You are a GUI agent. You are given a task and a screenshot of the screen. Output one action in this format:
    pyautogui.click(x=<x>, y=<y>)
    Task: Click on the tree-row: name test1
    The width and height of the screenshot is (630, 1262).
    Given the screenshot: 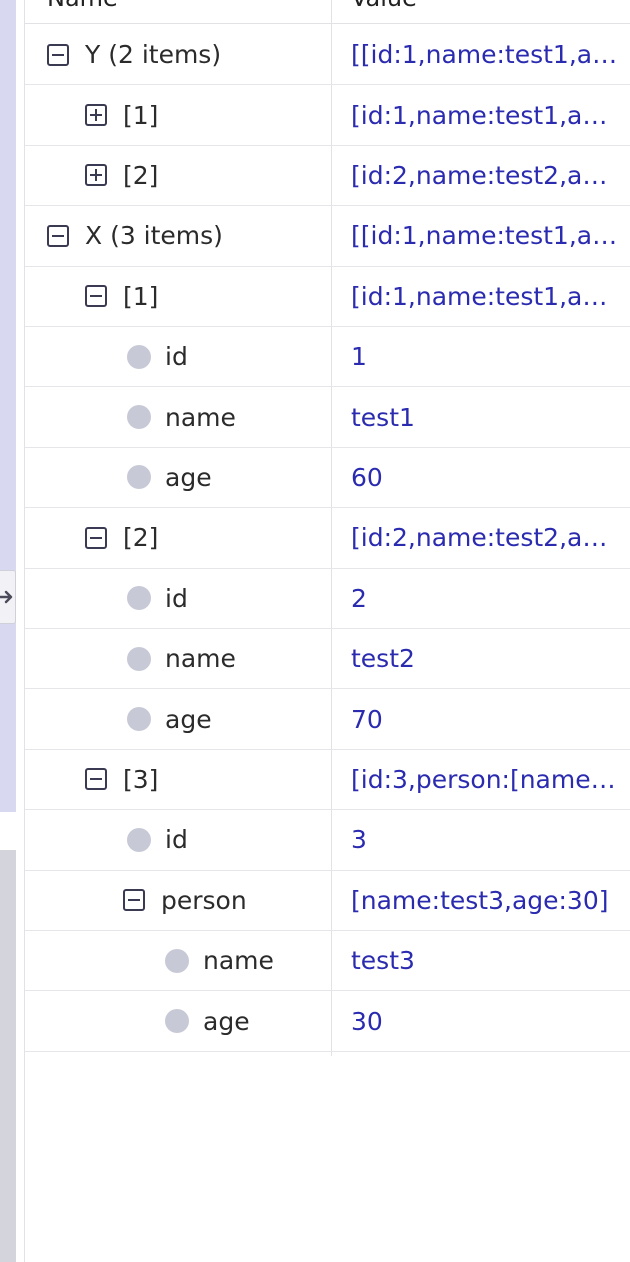 What is the action you would take?
    pyautogui.click(x=327, y=417)
    